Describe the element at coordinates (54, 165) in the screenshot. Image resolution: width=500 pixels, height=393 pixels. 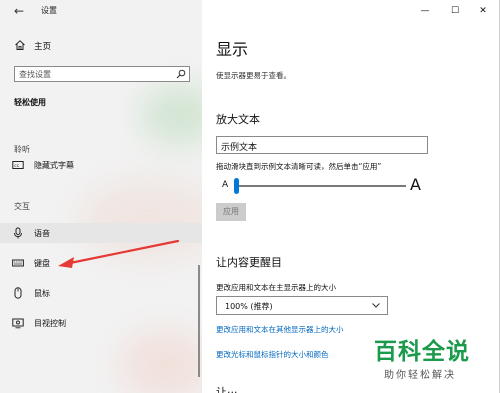
I see `sidebar-item-label: 隐藏式字幕` at that location.